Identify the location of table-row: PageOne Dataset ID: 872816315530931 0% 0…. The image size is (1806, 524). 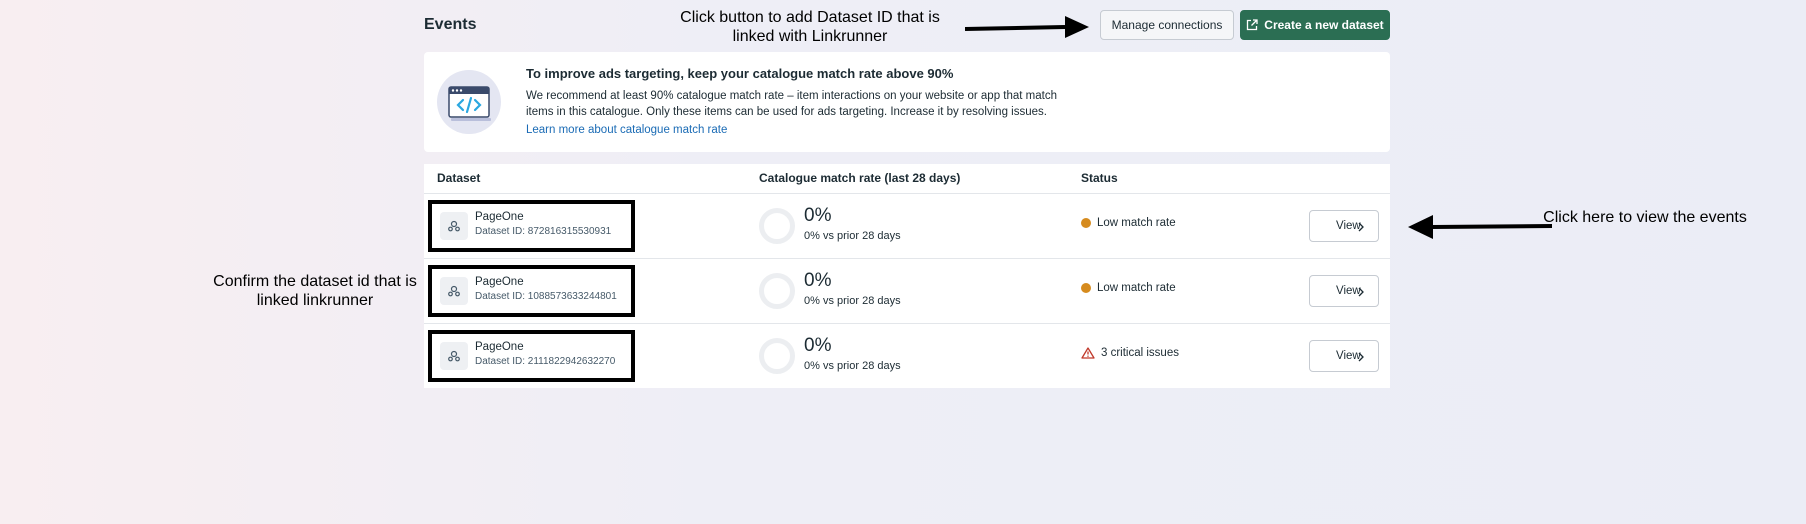
(907, 226).